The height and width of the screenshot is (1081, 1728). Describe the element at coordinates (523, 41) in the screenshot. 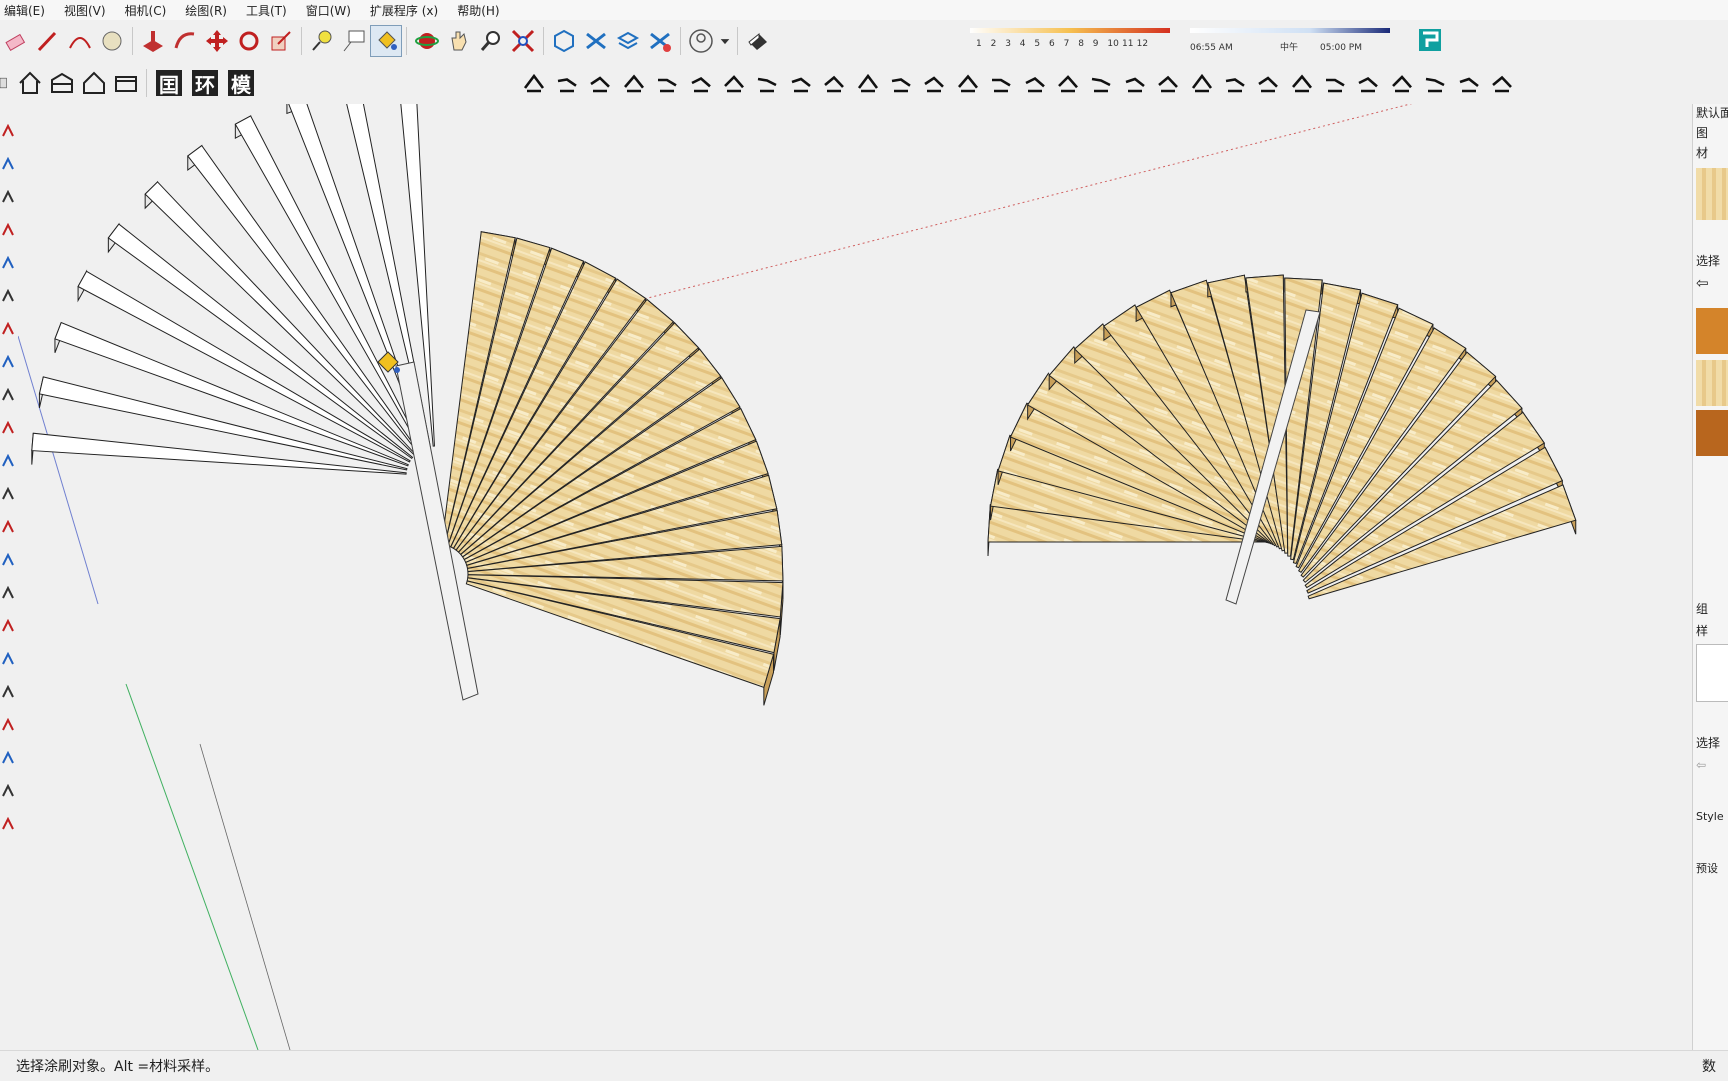

I see `zoom-extents-icon` at that location.